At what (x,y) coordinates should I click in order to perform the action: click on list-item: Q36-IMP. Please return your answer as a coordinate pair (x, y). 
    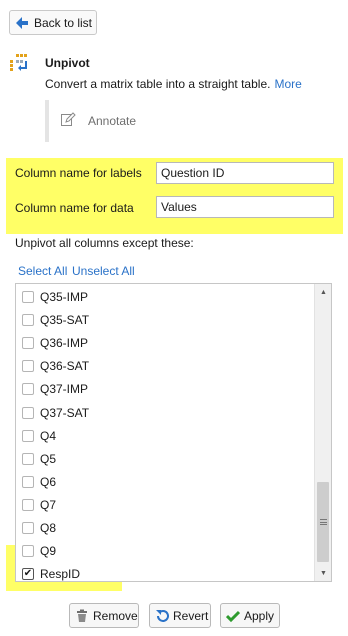
    Looking at the image, I should click on (55, 343).